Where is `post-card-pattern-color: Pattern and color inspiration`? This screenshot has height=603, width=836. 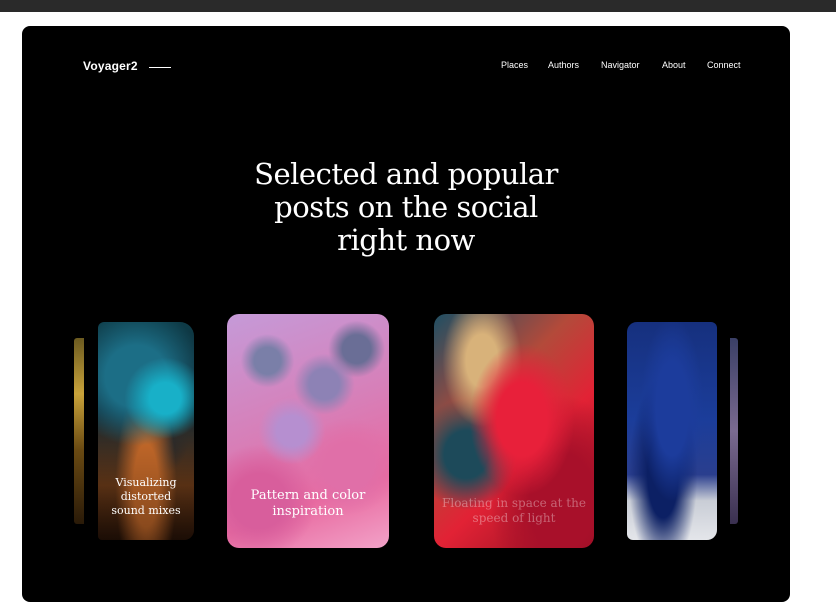
post-card-pattern-color: Pattern and color inspiration is located at coordinates (308, 431).